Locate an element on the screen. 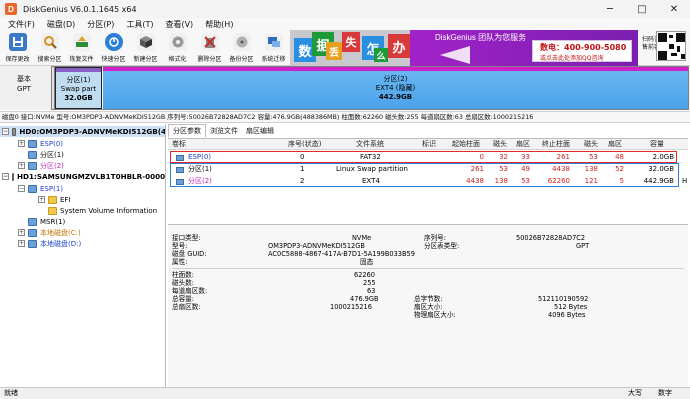 The height and width of the screenshot is (399, 690). tree-disk0: − HD0:OM3PDP3-ADNVMeKDI512GB(4 is located at coordinates (82, 131).